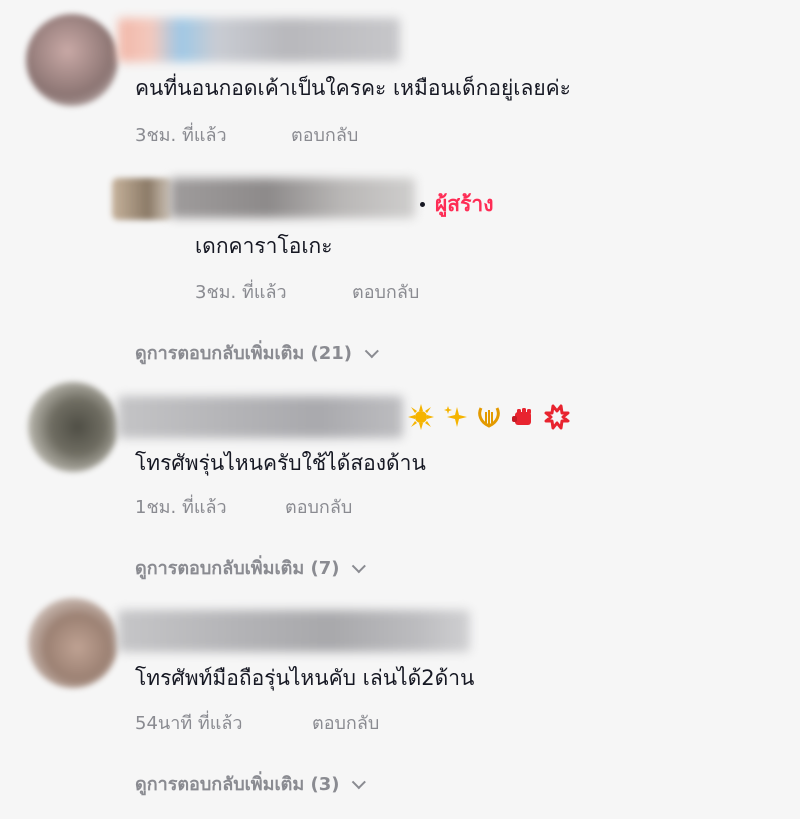  I want to click on view-more-replies-label: ดูการตอบกลับเพิ่มเติม (3), so click(237, 784).